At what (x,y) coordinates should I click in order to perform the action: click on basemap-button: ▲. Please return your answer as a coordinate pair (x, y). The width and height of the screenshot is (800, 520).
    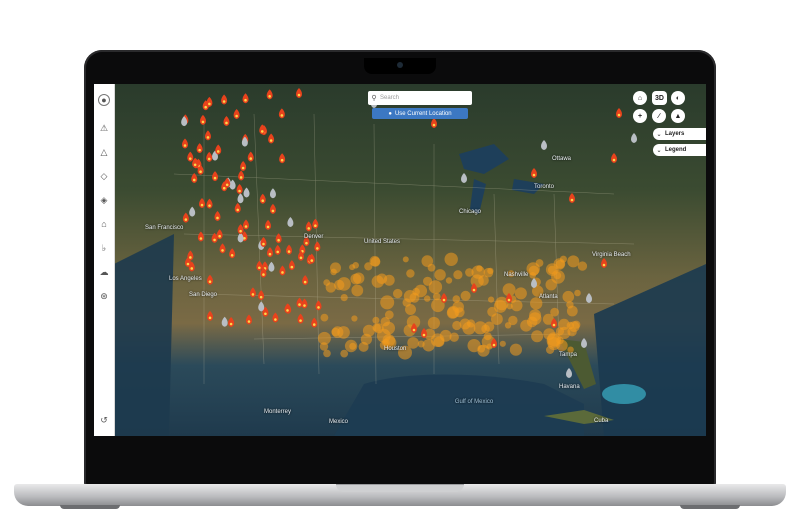
    Looking at the image, I should click on (678, 116).